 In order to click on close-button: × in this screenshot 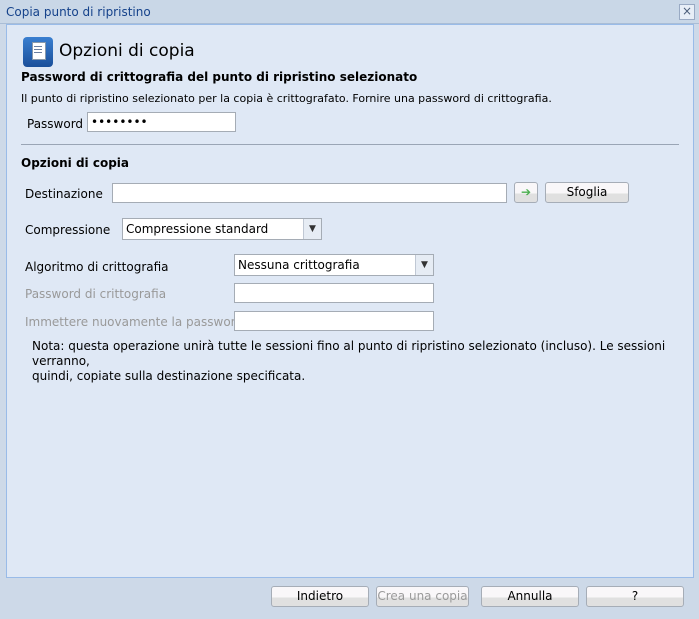, I will do `click(687, 12)`.